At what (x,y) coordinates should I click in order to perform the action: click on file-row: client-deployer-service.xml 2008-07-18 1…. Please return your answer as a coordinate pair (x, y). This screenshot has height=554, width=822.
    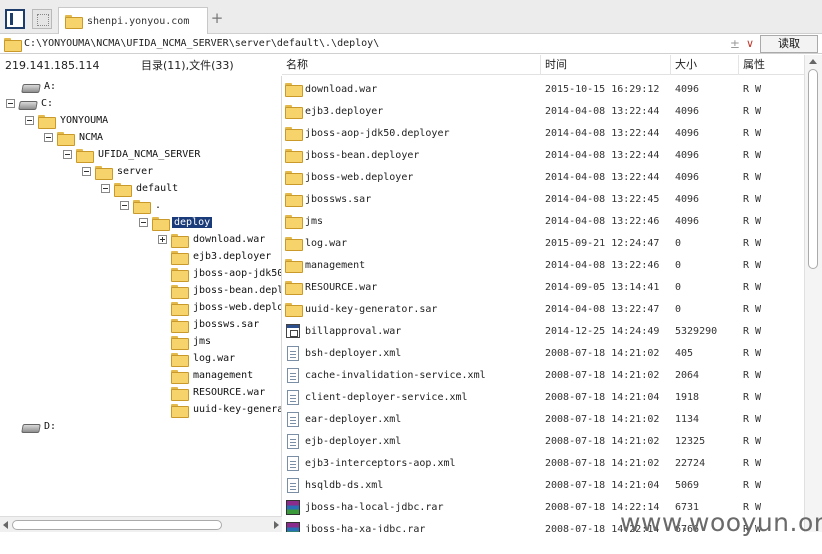
    Looking at the image, I should click on (543, 397).